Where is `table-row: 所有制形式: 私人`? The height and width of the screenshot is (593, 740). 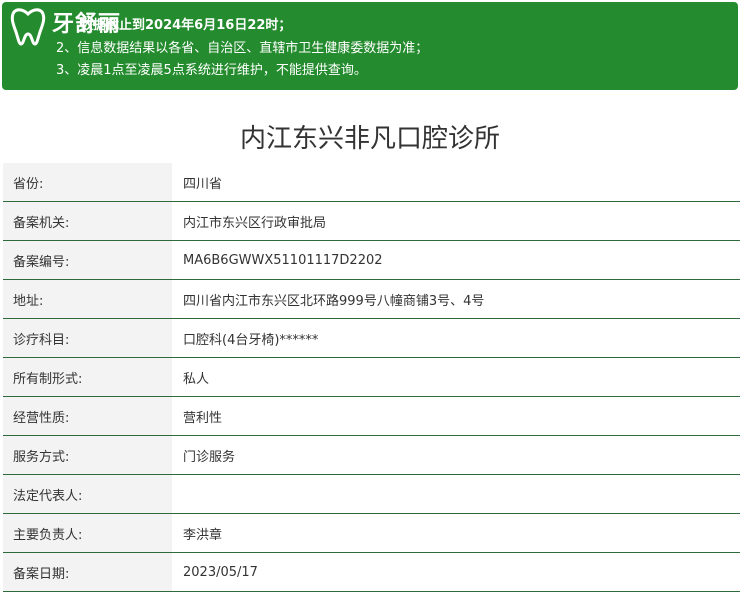
table-row: 所有制形式: 私人 is located at coordinates (371, 377).